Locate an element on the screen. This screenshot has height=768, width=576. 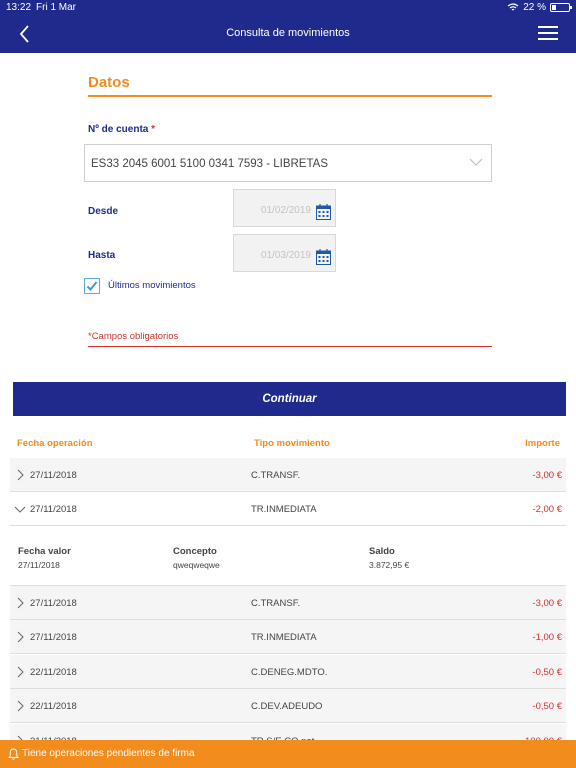
pending-signature-banner: Tiene operaciones pendientes de firma is located at coordinates (288, 754).